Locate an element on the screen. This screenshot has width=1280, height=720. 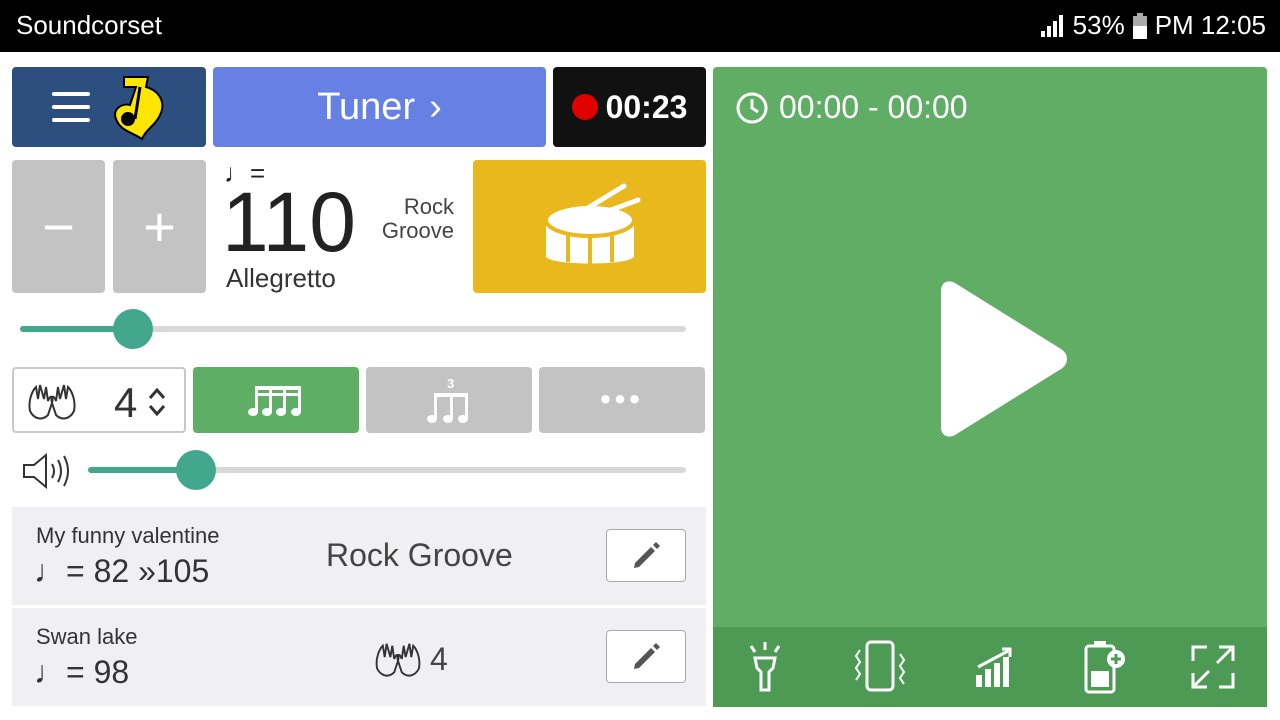
sixteenth-notes-icon is located at coordinates (274, 401).